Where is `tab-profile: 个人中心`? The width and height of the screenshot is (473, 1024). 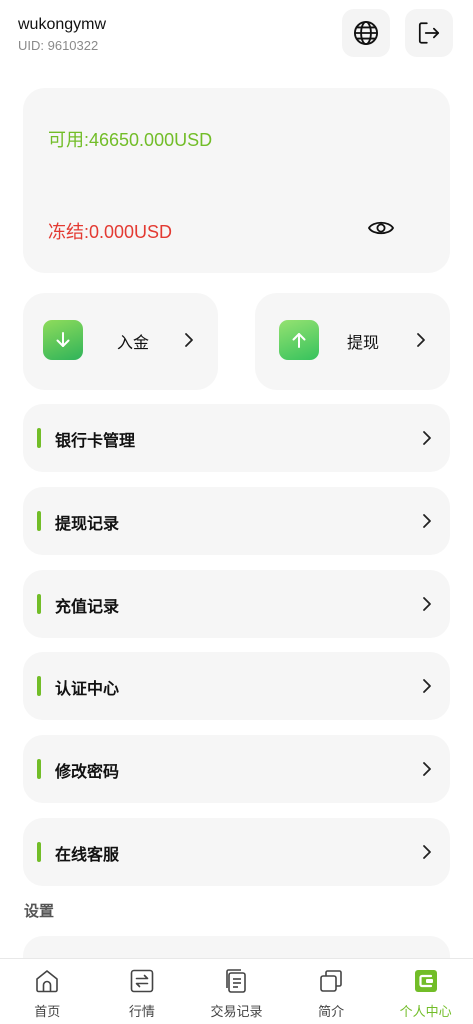
tab-profile: 个人中心 is located at coordinates (425, 991).